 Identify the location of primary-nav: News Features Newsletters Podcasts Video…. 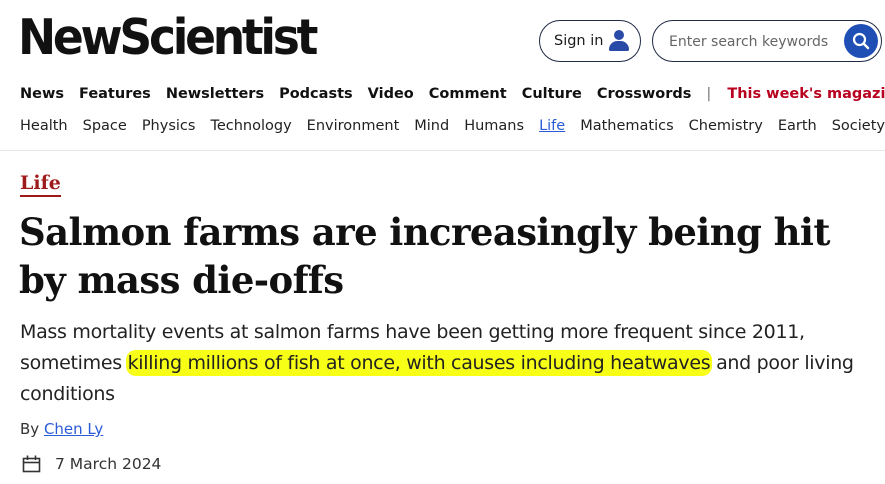
(452, 94).